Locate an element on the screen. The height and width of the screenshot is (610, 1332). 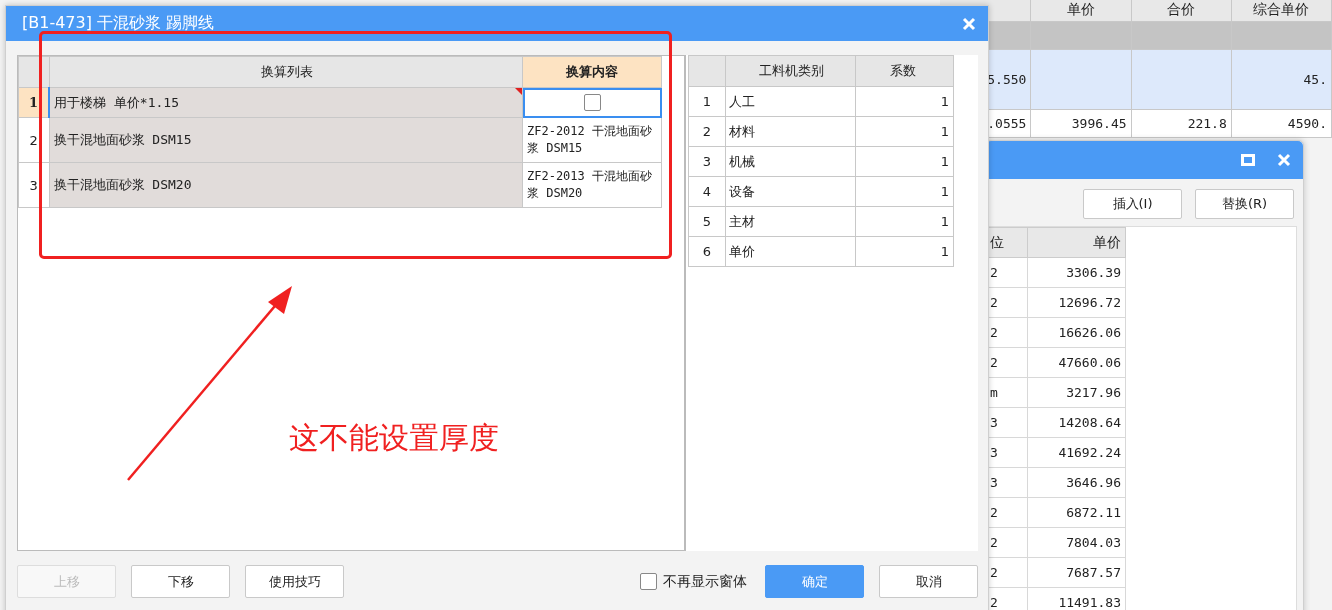
column-header: 综合单价 is located at coordinates (1281, 11).